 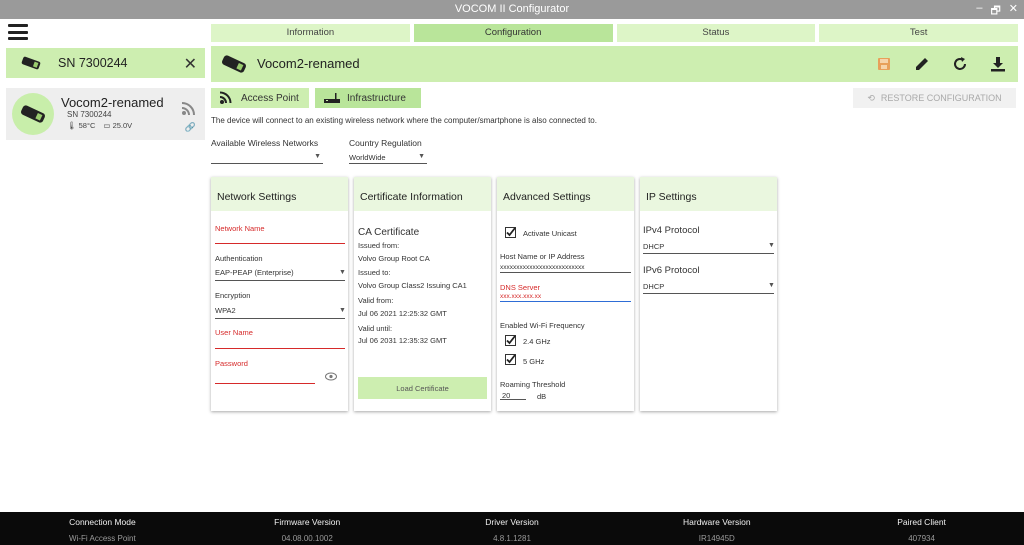 I want to click on infrastructure-button: Infrastructure, so click(x=368, y=98).